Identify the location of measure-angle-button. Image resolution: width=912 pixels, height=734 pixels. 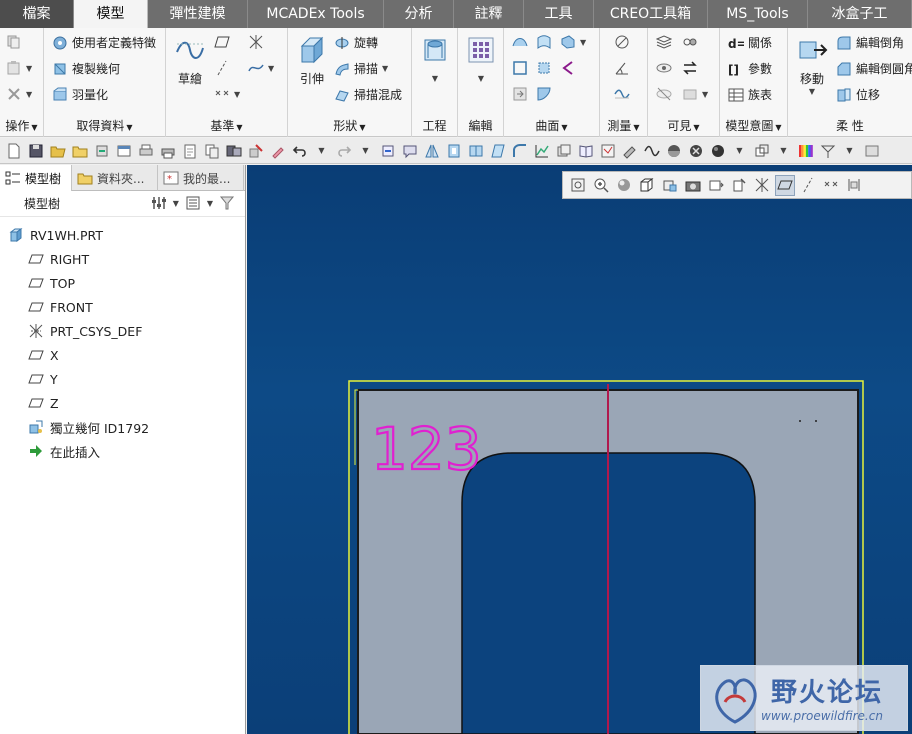
(622, 68).